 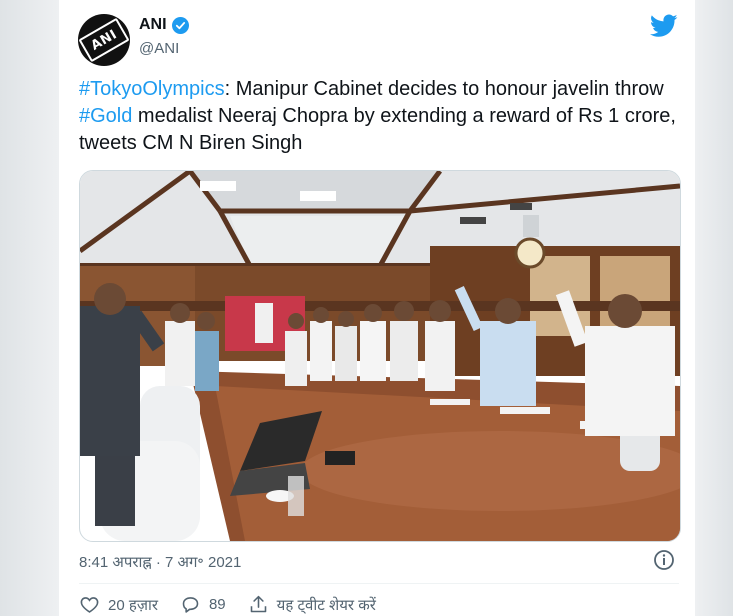 What do you see at coordinates (180, 25) in the screenshot?
I see `verified-badge-icon` at bounding box center [180, 25].